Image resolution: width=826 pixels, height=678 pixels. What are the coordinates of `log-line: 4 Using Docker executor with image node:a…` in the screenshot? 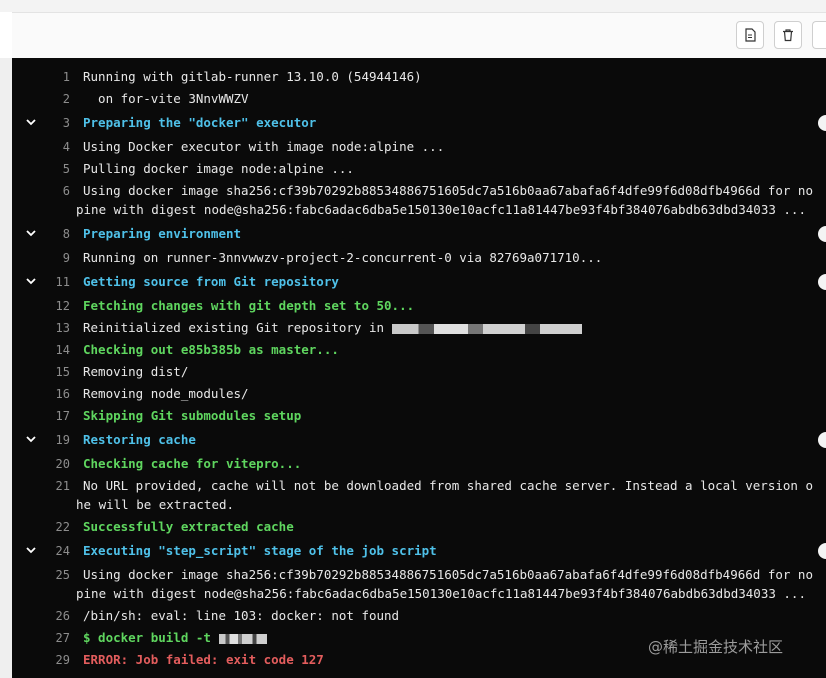 It's located at (419, 147).